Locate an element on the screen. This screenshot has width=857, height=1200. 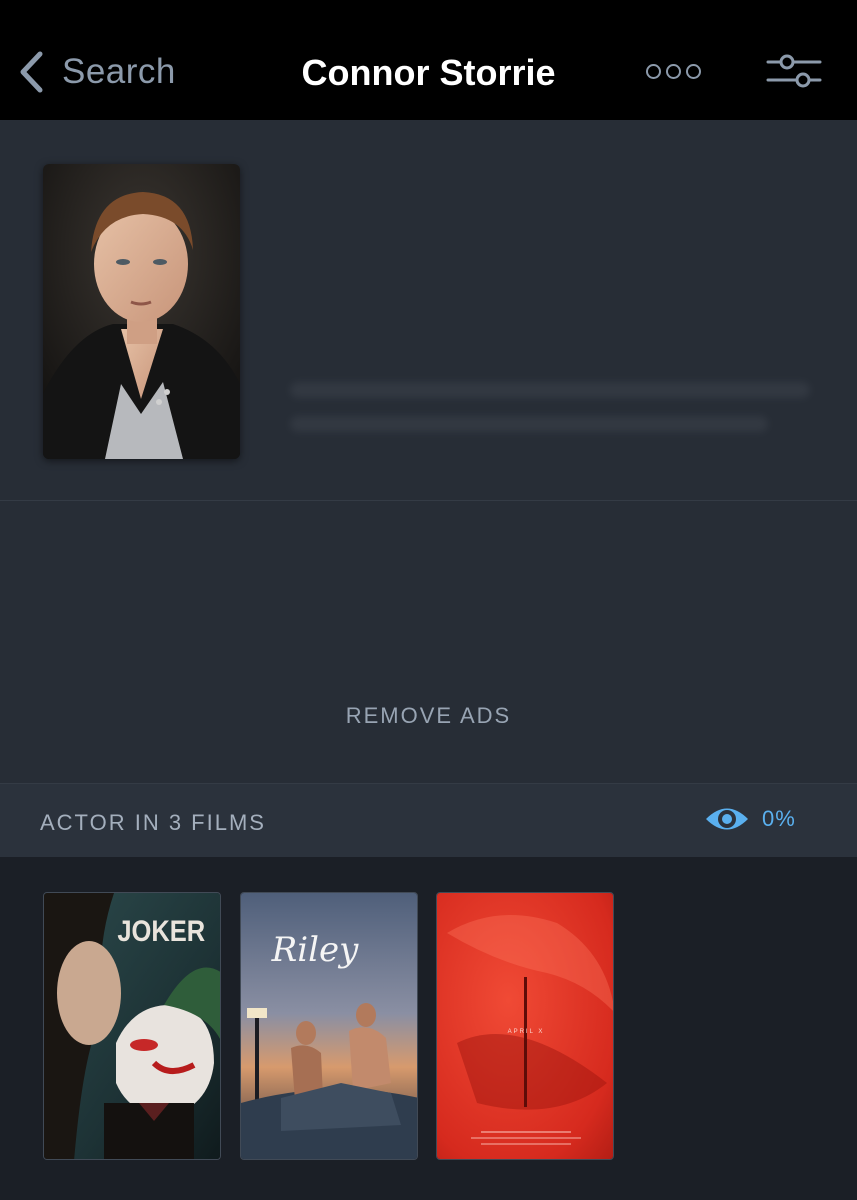
sliders-icon is located at coordinates (794, 71).